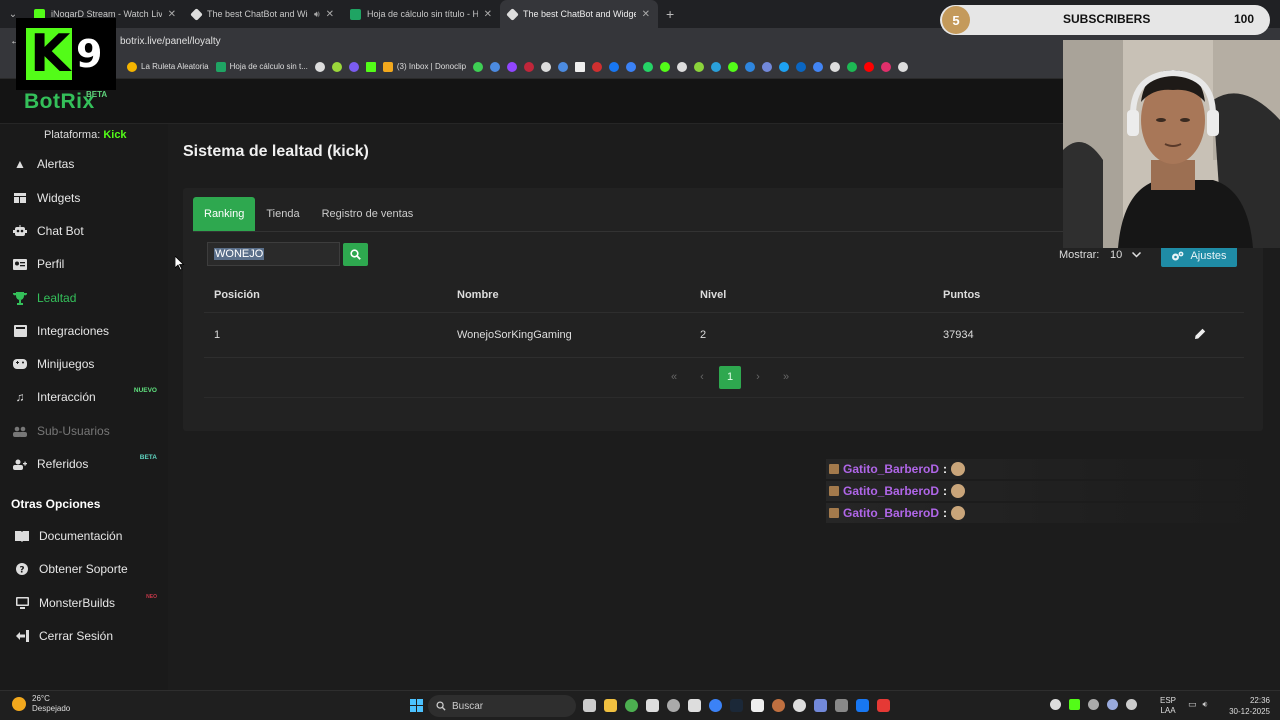 The height and width of the screenshot is (720, 1280). What do you see at coordinates (368, 214) in the screenshot?
I see `tab-registro-de-ventas: Registro de ventas` at bounding box center [368, 214].